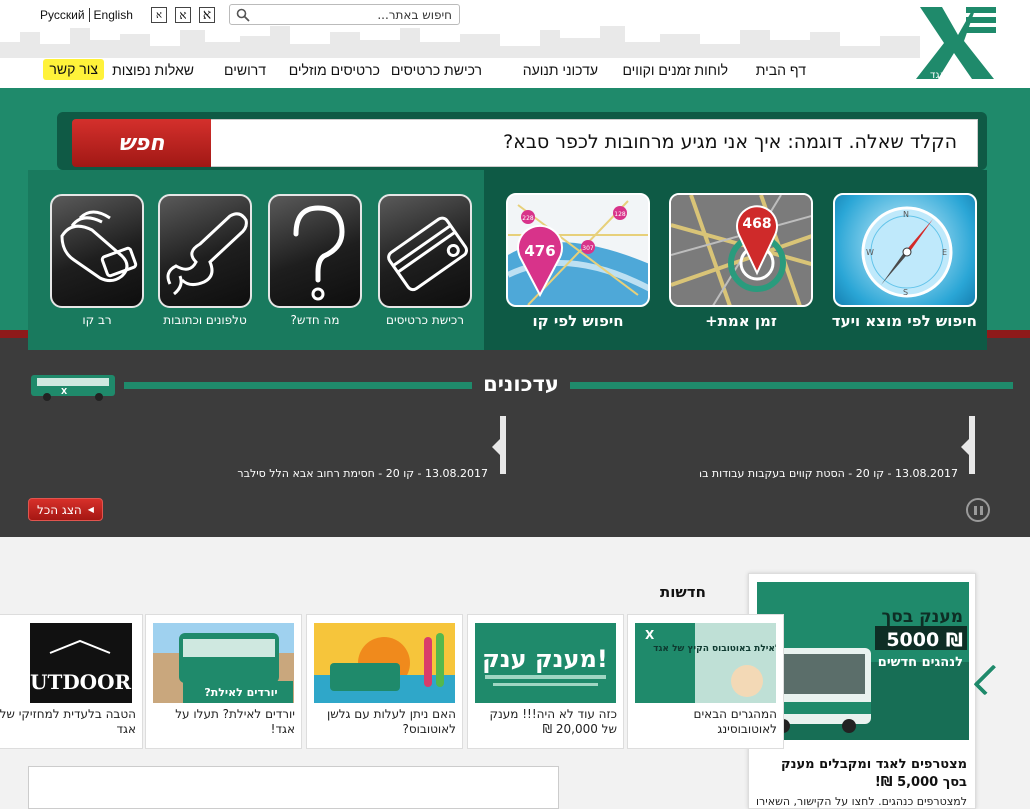  I want to click on buy-tickets-tile, so click(425, 251).